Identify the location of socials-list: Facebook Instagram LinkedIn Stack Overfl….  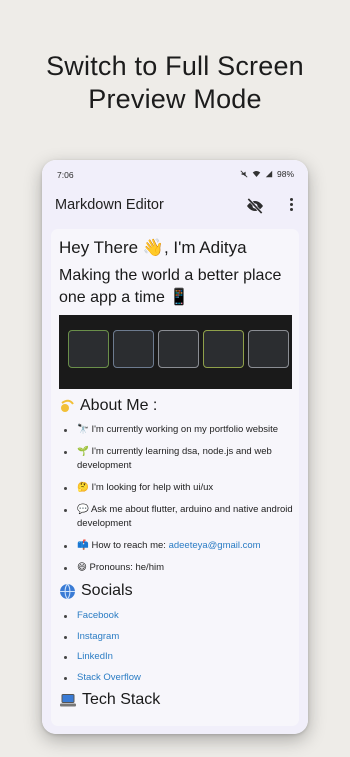
(177, 647).